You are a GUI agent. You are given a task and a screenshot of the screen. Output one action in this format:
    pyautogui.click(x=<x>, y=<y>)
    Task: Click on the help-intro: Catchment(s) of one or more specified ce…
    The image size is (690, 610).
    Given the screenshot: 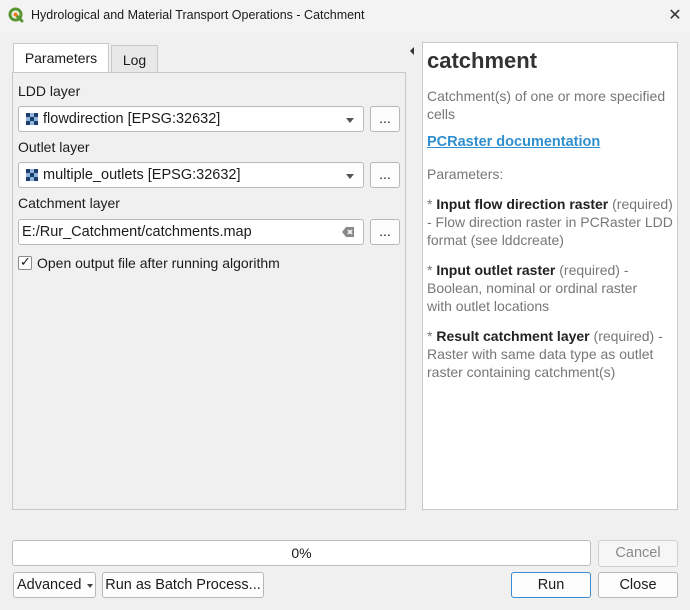 What is the action you would take?
    pyautogui.click(x=546, y=105)
    